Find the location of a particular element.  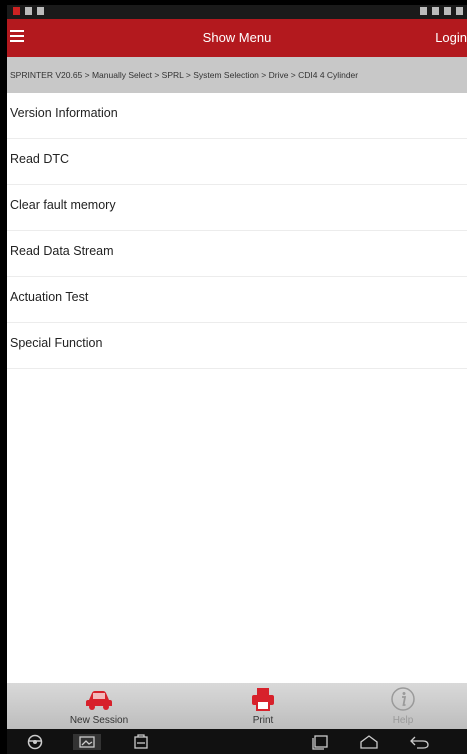

status-bar-right-icons is located at coordinates (441, 11).